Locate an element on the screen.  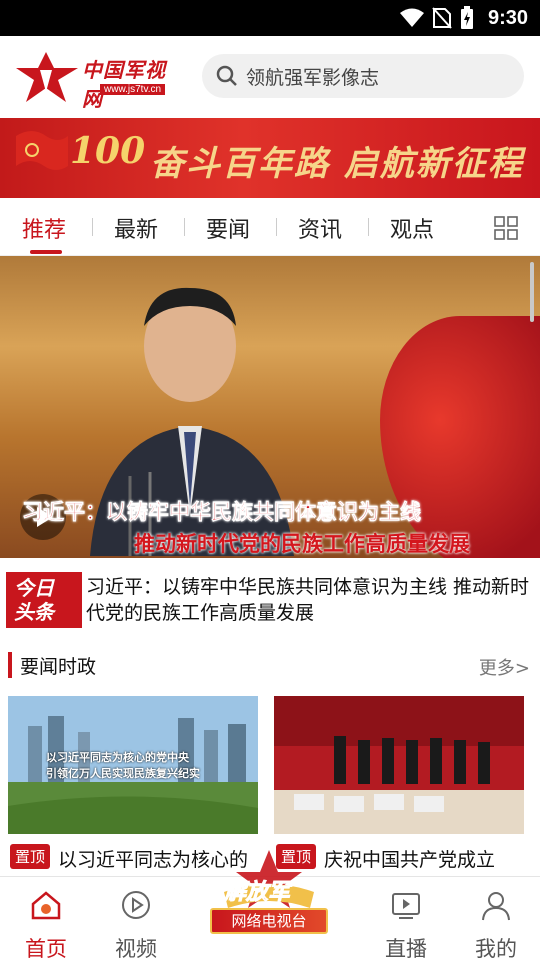
star-logo-icon is located at coordinates (47, 77).